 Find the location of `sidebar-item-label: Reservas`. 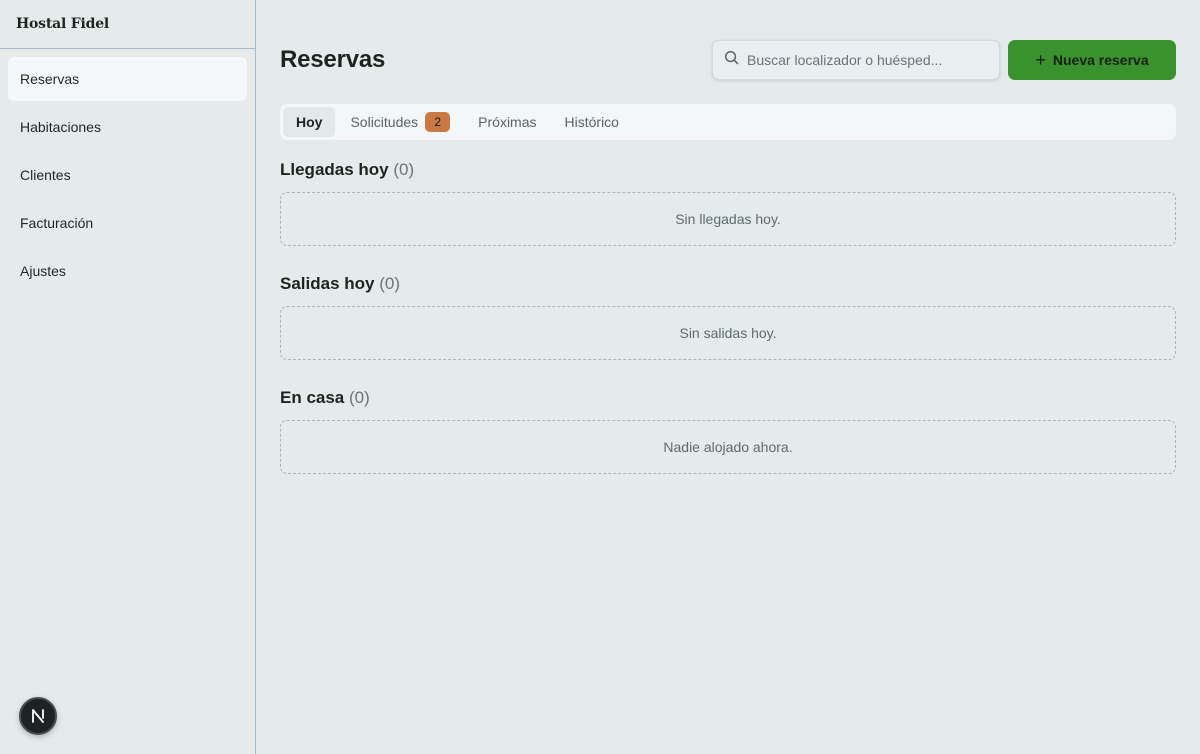

sidebar-item-label: Reservas is located at coordinates (50, 79).